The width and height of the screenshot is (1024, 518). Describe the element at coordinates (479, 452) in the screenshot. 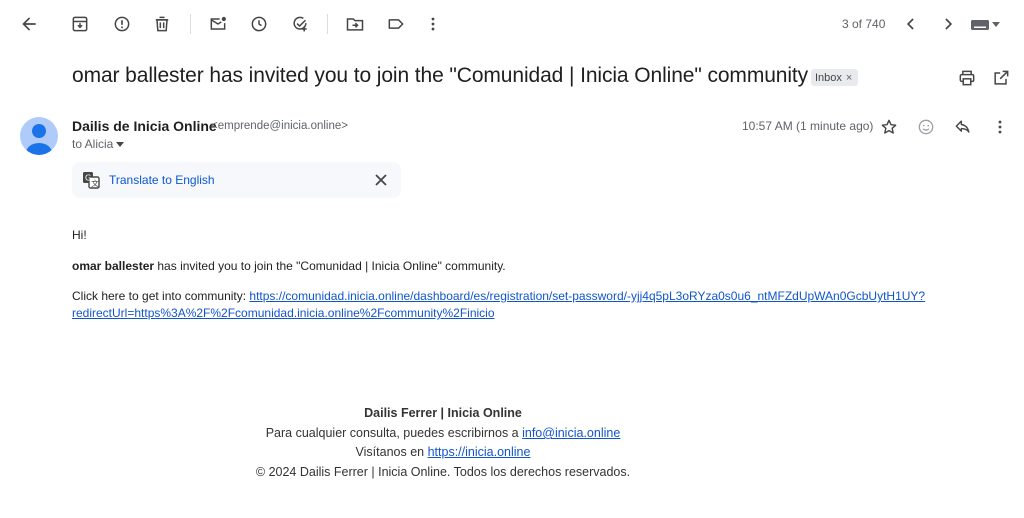

I see `website-link: https://inicia.online` at that location.